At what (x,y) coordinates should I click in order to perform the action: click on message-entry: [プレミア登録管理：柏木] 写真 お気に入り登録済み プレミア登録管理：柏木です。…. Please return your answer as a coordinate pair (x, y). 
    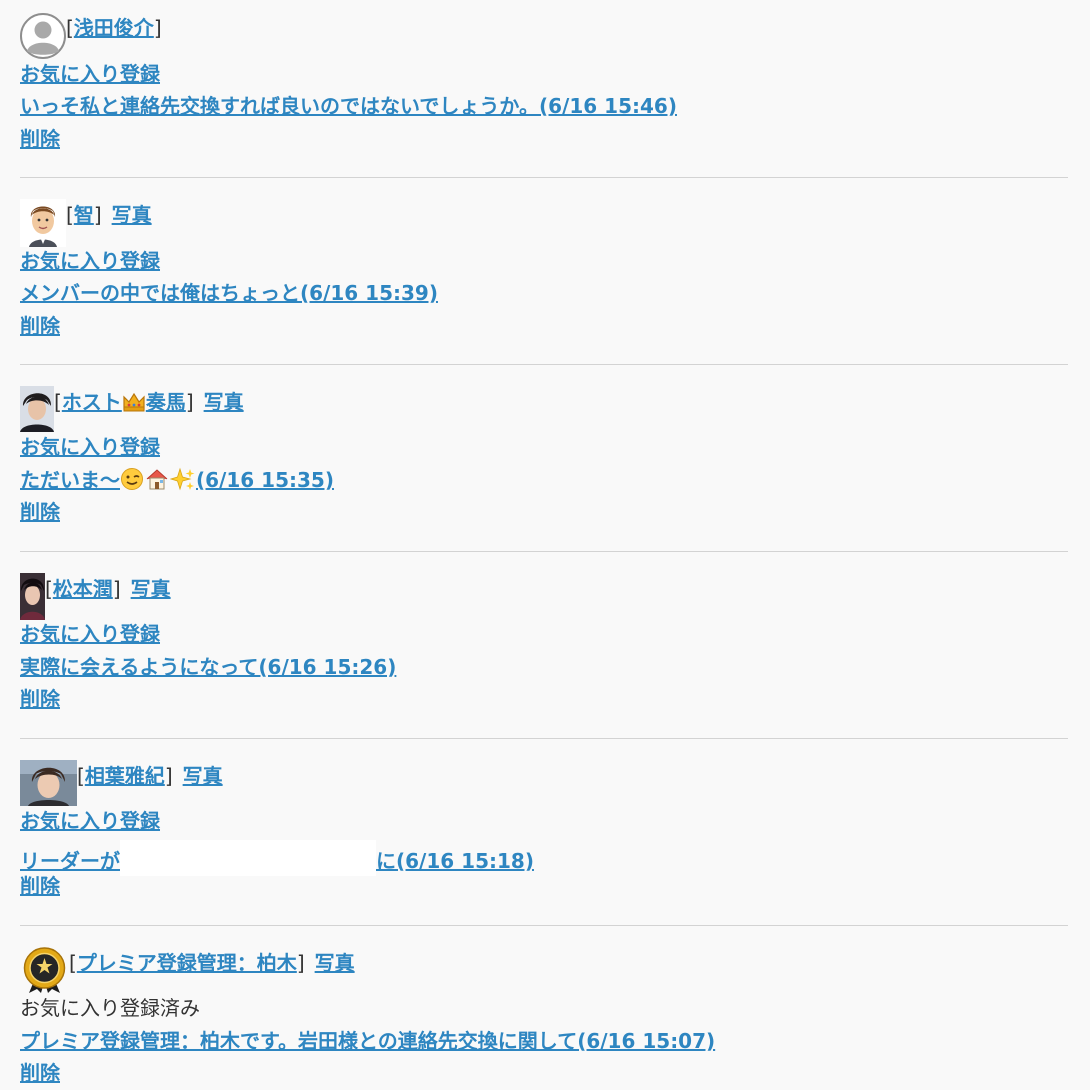
    Looking at the image, I should click on (544, 1012).